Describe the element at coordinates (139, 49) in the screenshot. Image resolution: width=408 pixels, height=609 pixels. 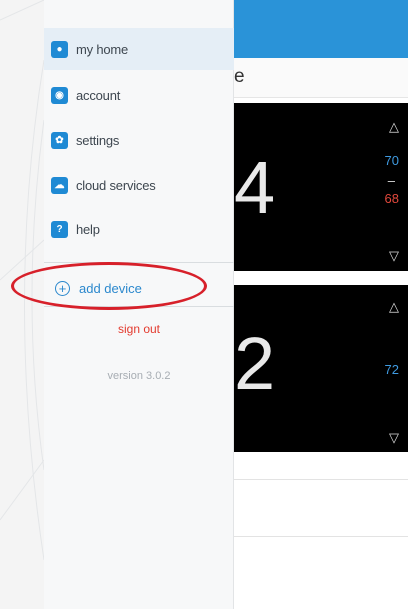
I see `nav-item-my-home: ● my home` at that location.